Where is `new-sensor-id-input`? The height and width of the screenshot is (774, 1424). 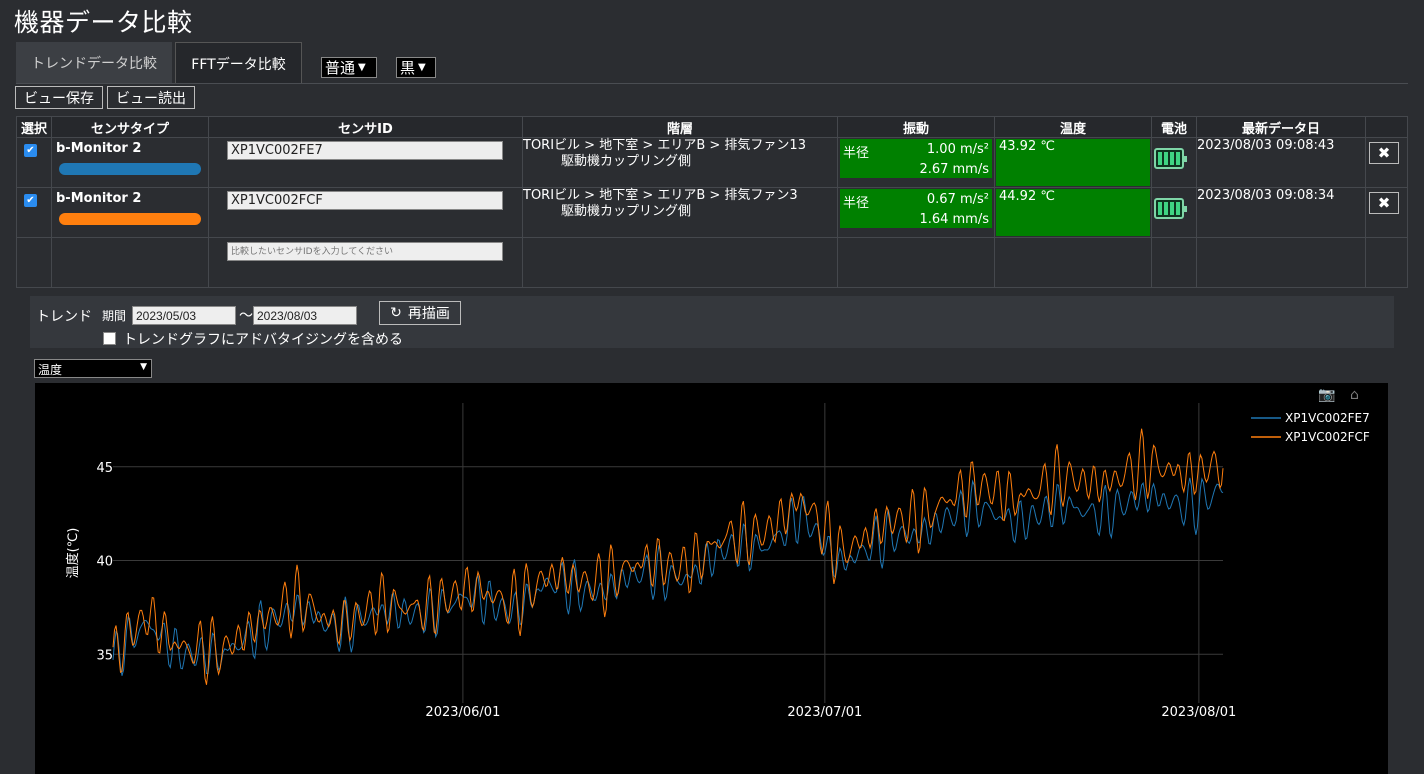 new-sensor-id-input is located at coordinates (365, 251).